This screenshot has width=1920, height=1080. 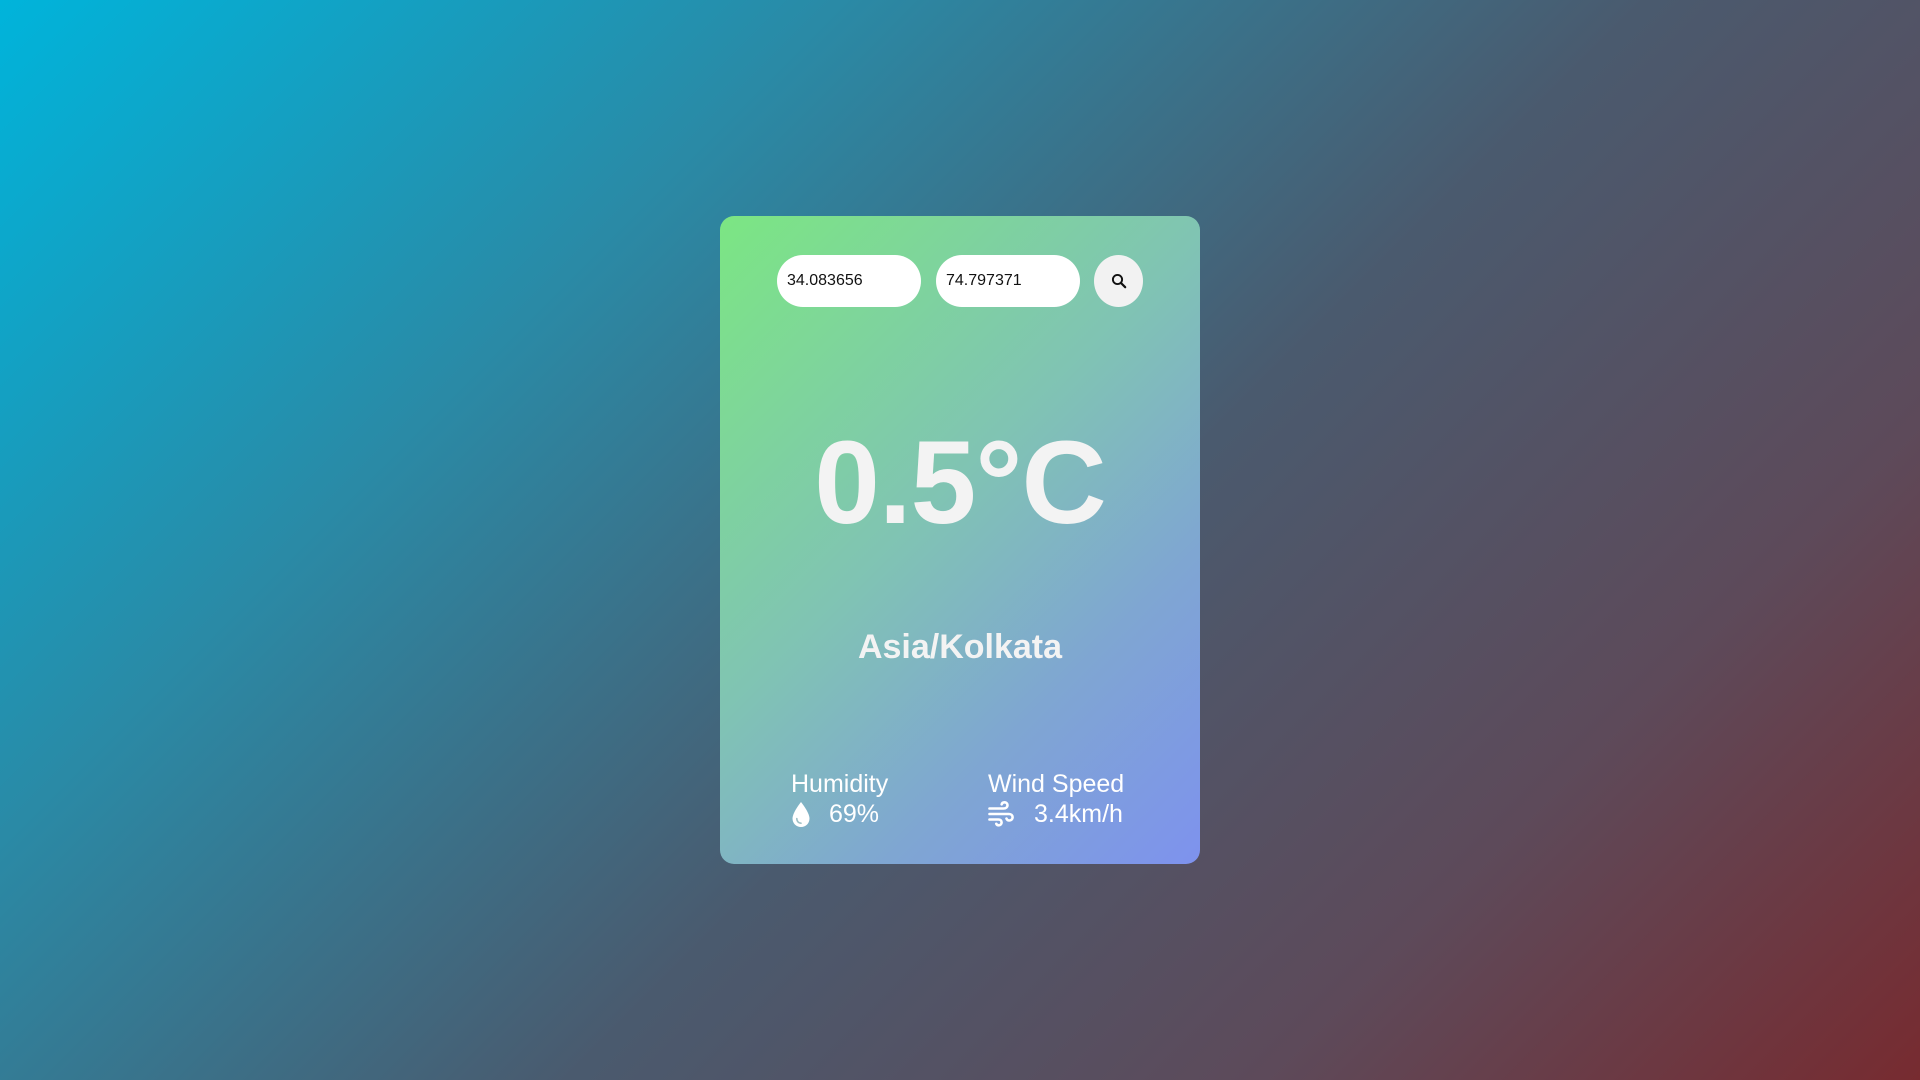 What do you see at coordinates (1001, 814) in the screenshot?
I see `wind-icon` at bounding box center [1001, 814].